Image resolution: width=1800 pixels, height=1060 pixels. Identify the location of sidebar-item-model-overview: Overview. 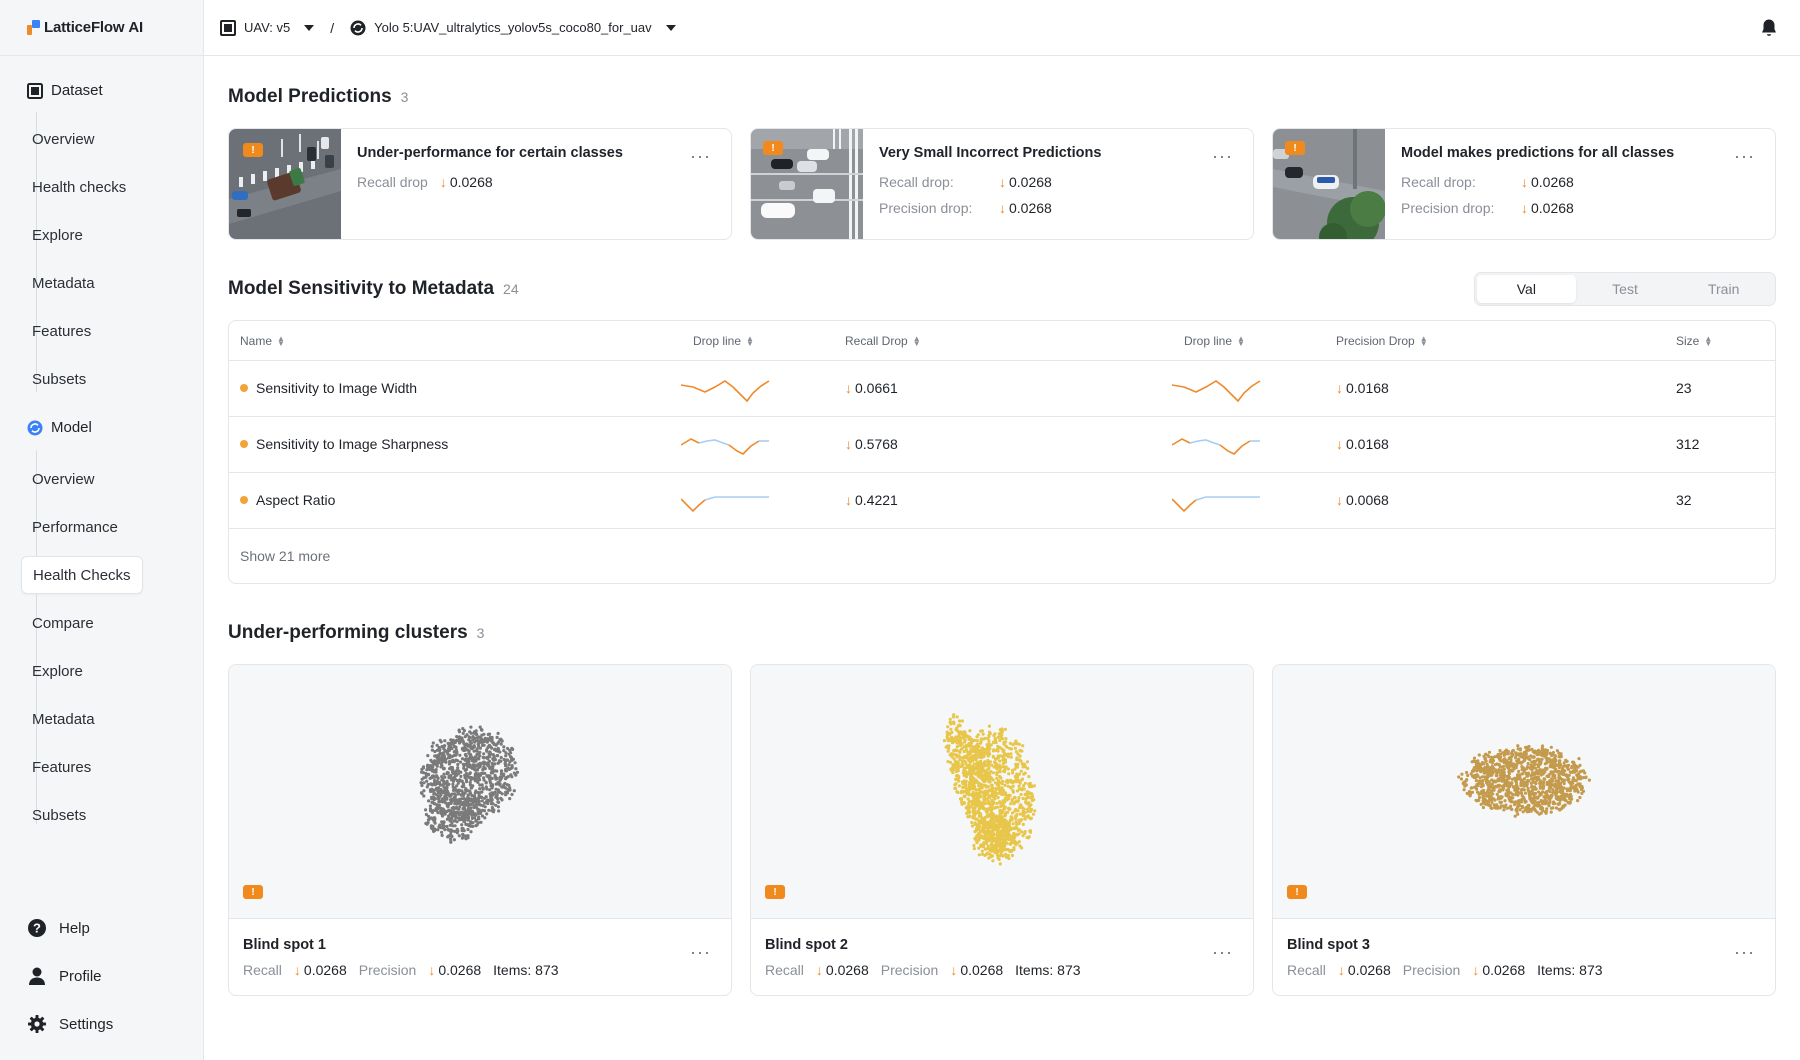
(63, 479).